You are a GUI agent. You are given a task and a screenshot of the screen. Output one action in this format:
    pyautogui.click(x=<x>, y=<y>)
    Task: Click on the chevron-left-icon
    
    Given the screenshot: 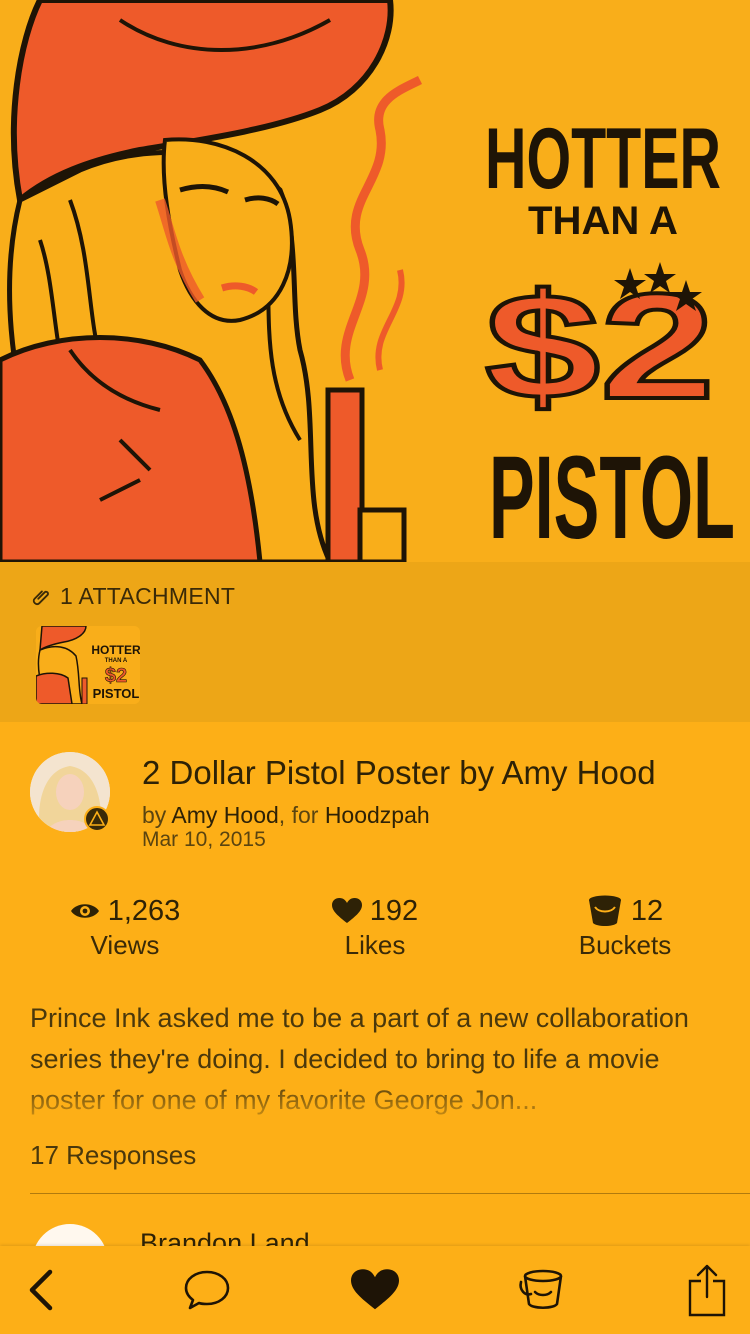 What is the action you would take?
    pyautogui.click(x=41, y=1290)
    